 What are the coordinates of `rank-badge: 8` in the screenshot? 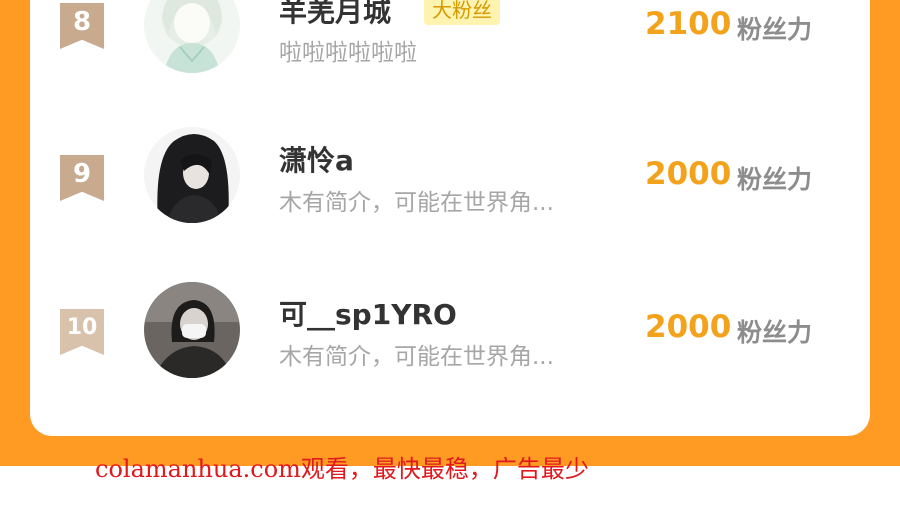 It's located at (82, 26).